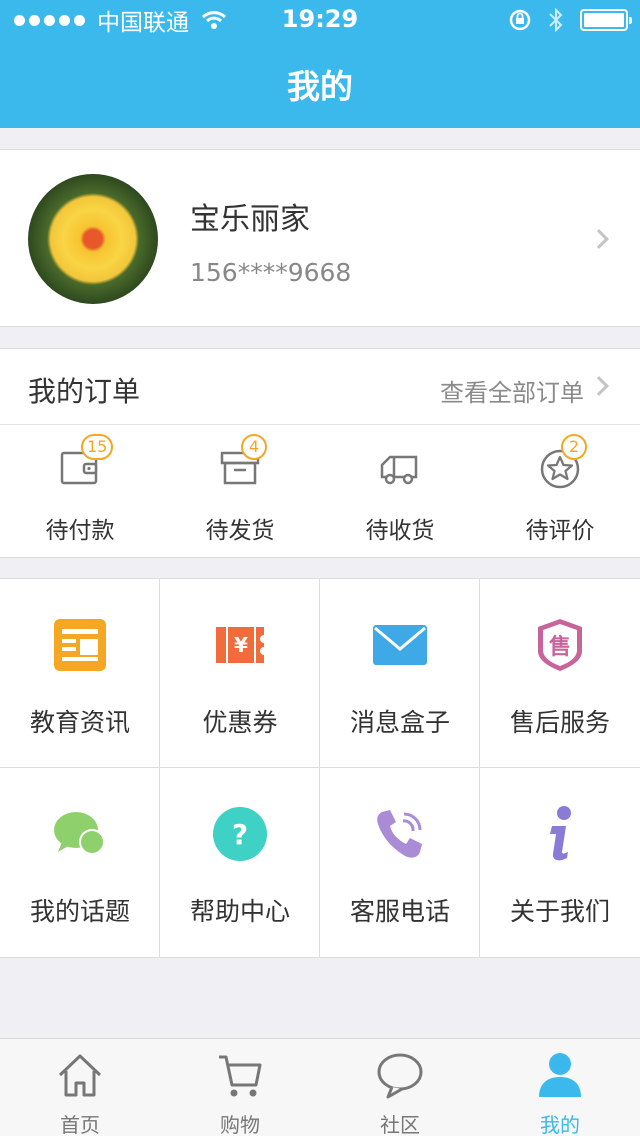 The height and width of the screenshot is (1136, 640). Describe the element at coordinates (240, 531) in the screenshot. I see `order-label: 待发货` at that location.